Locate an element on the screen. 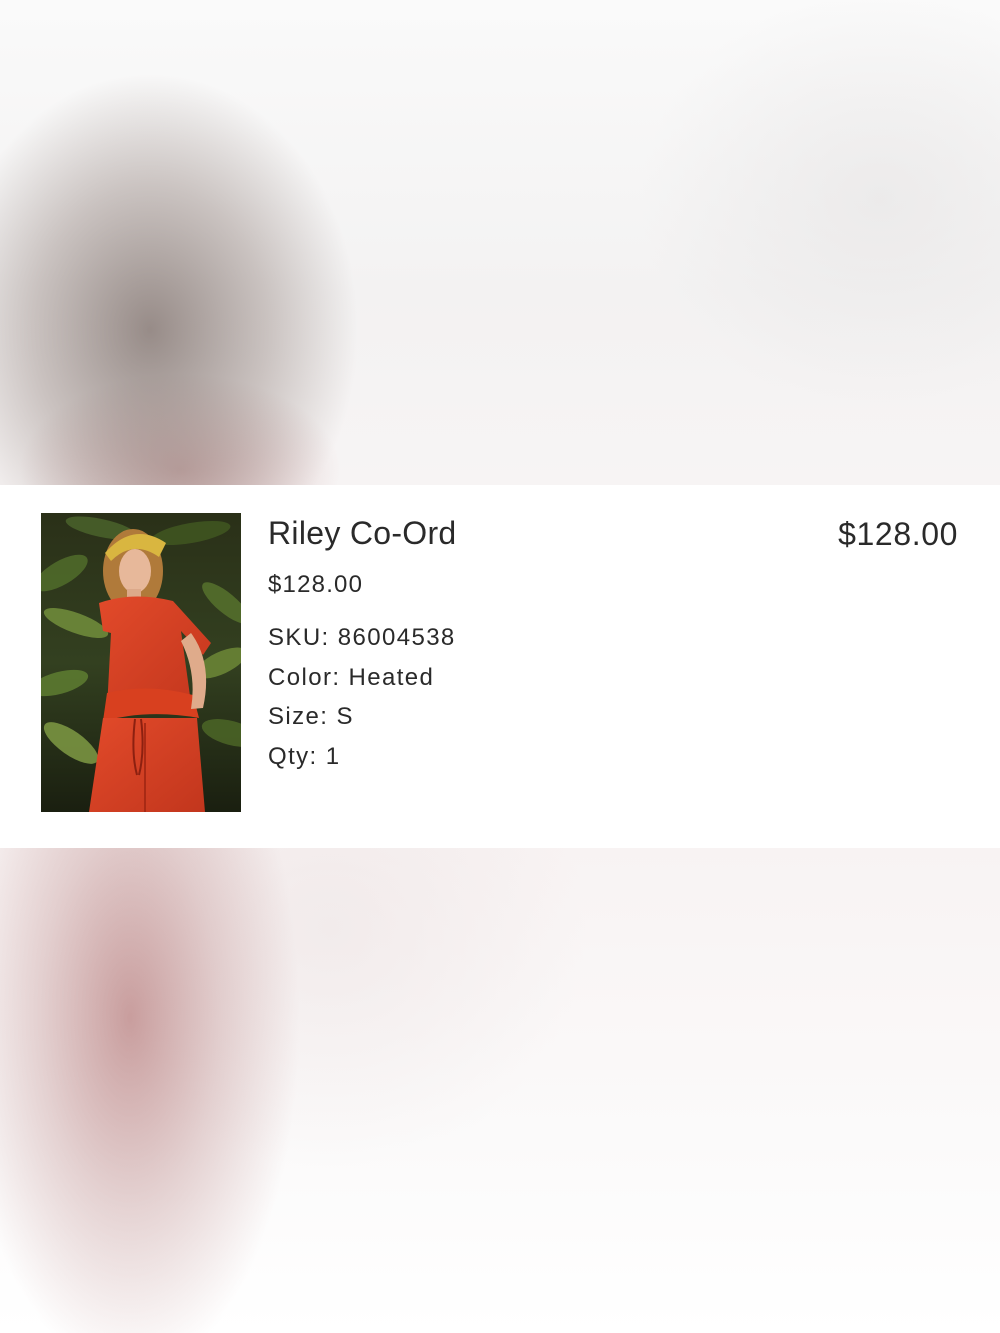 This screenshot has width=1000, height=1333. product-name: Riley Co-Ord is located at coordinates (362, 533).